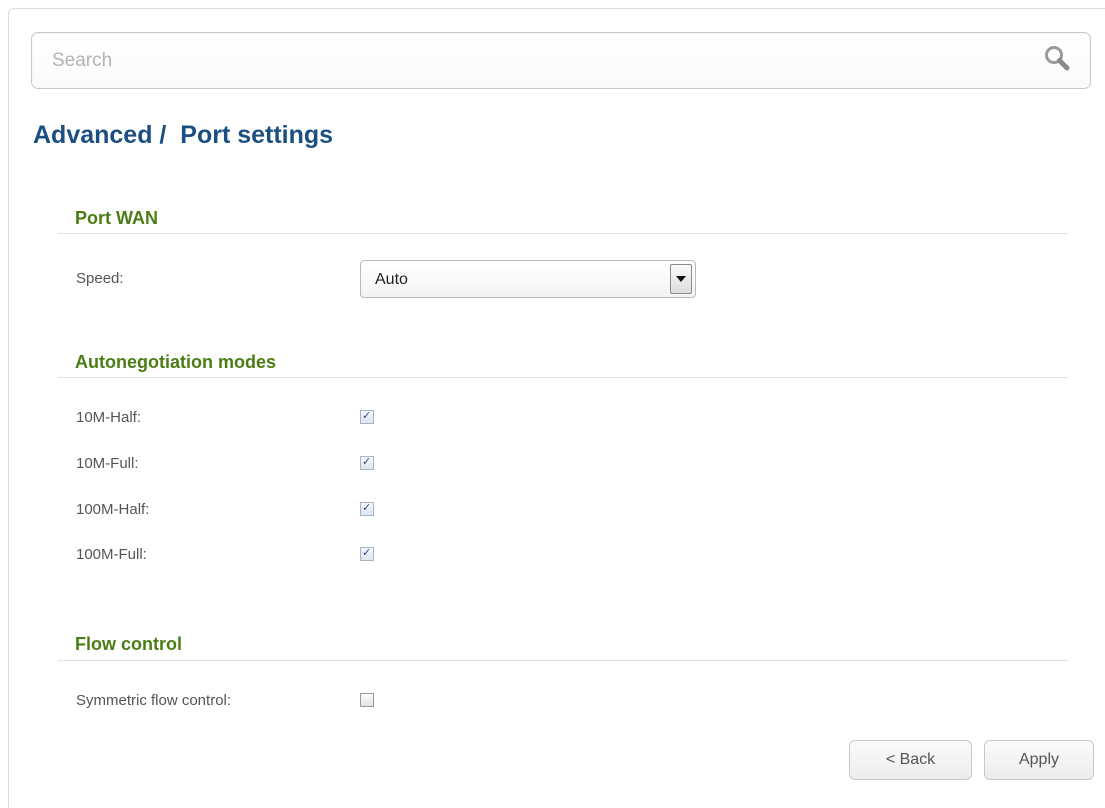 The image size is (1105, 808). Describe the element at coordinates (910, 760) in the screenshot. I see `back-button: < Back` at that location.